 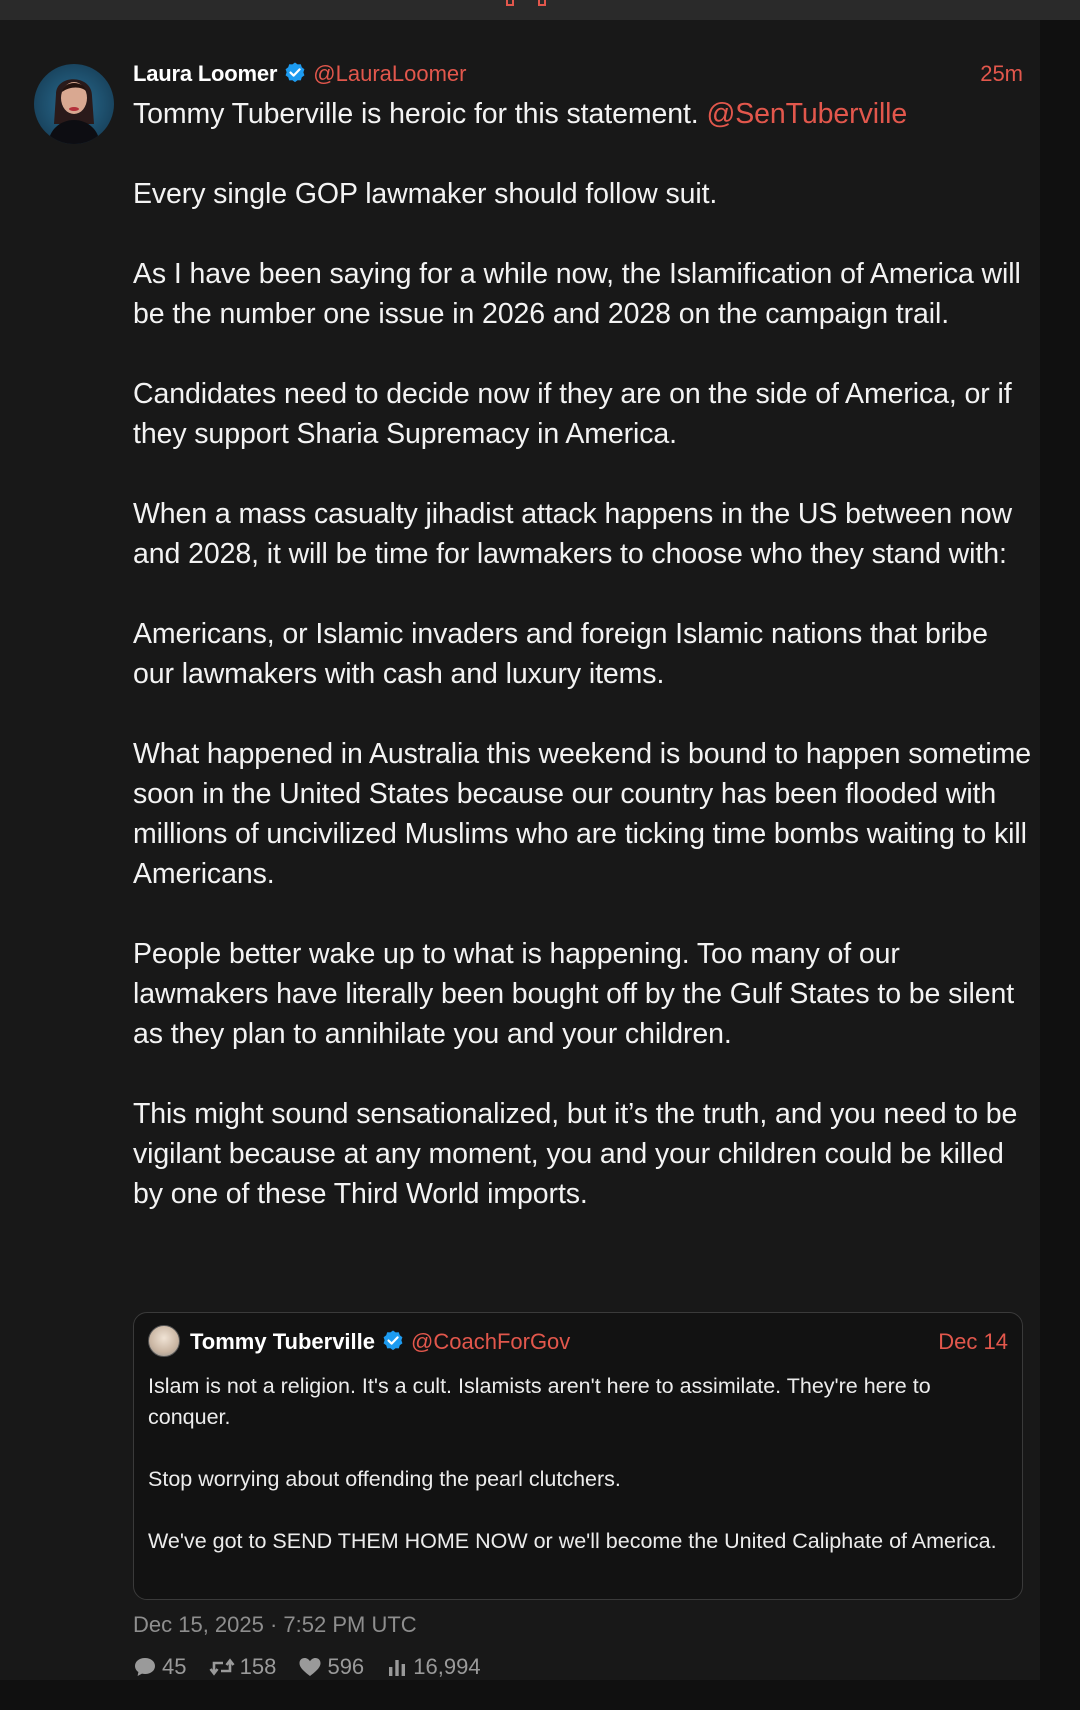 I want to click on heart-icon, so click(x=310, y=1667).